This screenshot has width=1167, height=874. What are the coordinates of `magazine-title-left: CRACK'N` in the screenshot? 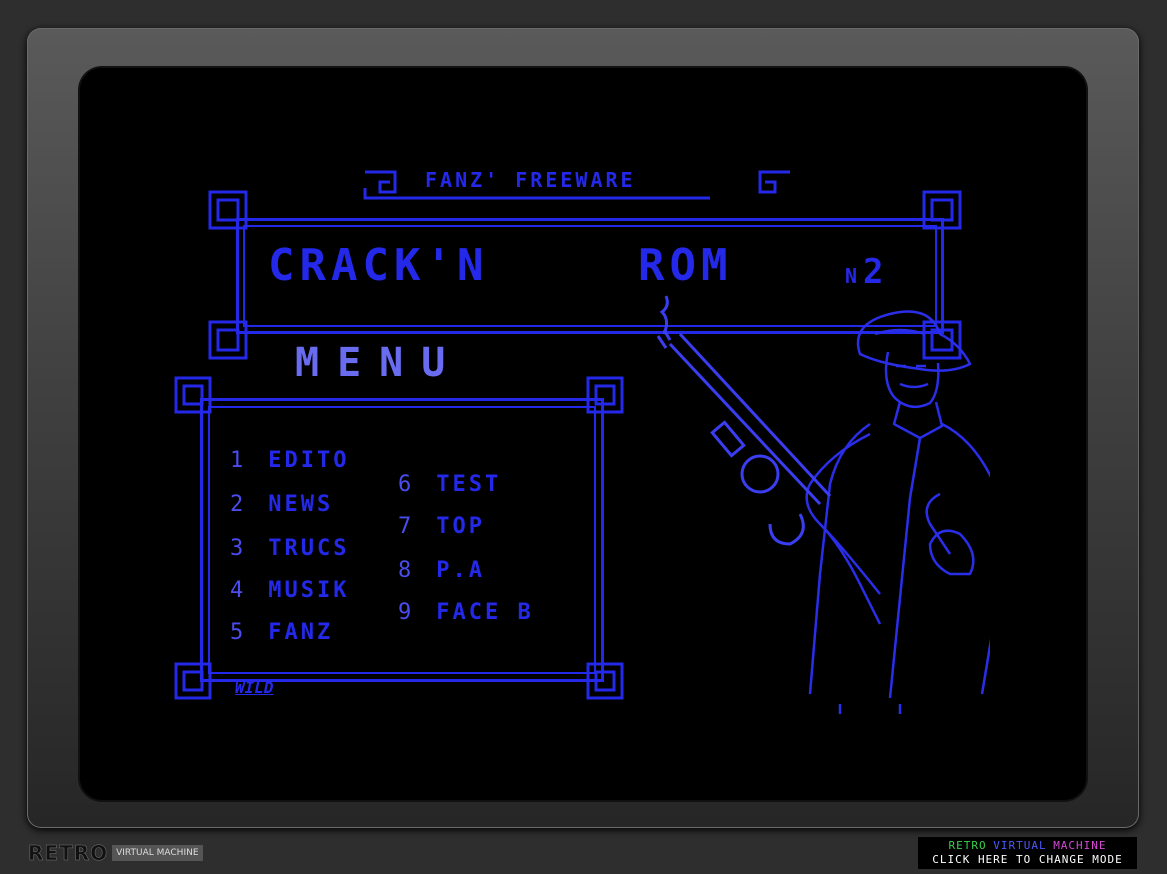 It's located at (378, 265).